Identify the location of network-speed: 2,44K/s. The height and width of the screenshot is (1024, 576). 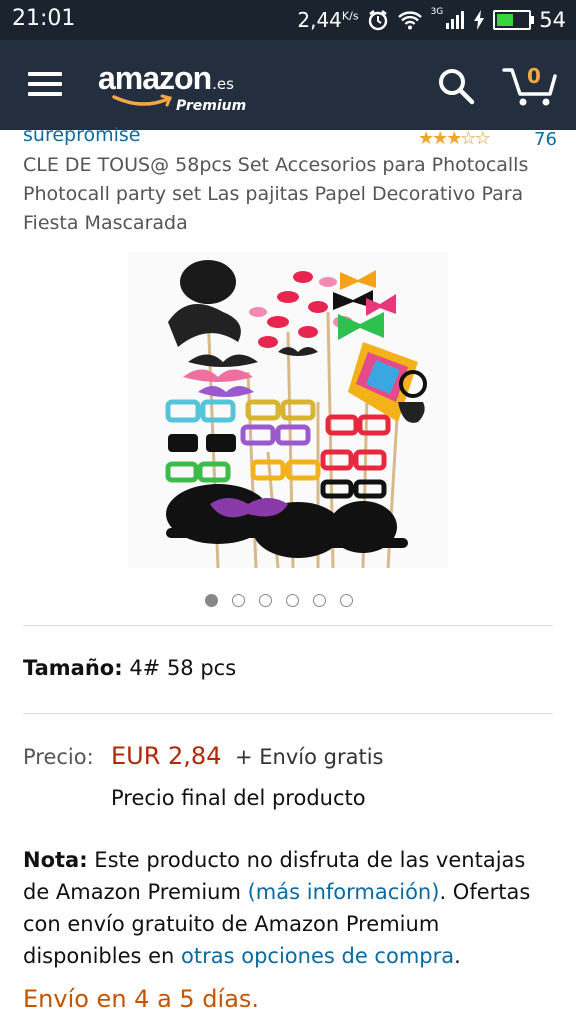
(328, 20).